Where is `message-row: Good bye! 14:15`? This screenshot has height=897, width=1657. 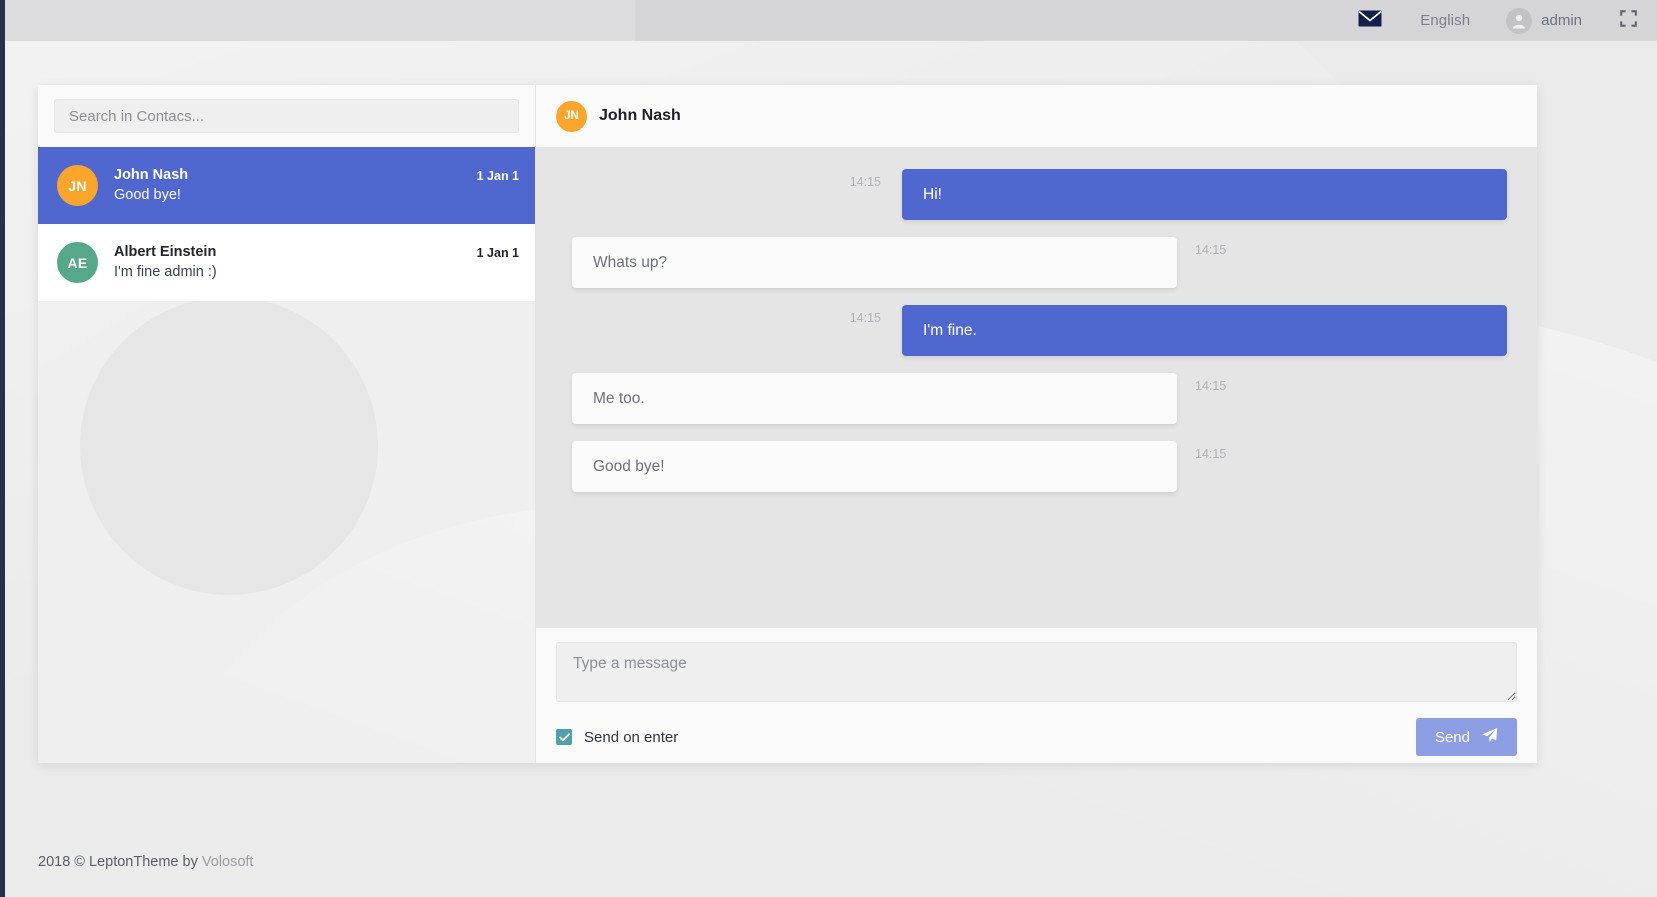
message-row: Good bye! 14:15 is located at coordinates (1039, 466).